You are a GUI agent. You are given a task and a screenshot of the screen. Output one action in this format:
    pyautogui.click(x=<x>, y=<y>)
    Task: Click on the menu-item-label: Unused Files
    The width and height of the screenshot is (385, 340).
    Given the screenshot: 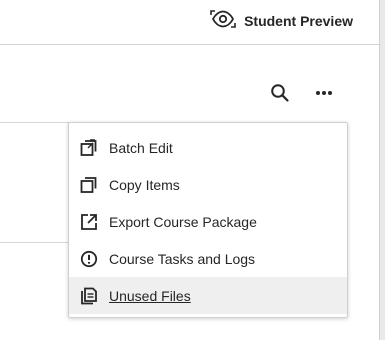 What is the action you would take?
    pyautogui.click(x=150, y=295)
    